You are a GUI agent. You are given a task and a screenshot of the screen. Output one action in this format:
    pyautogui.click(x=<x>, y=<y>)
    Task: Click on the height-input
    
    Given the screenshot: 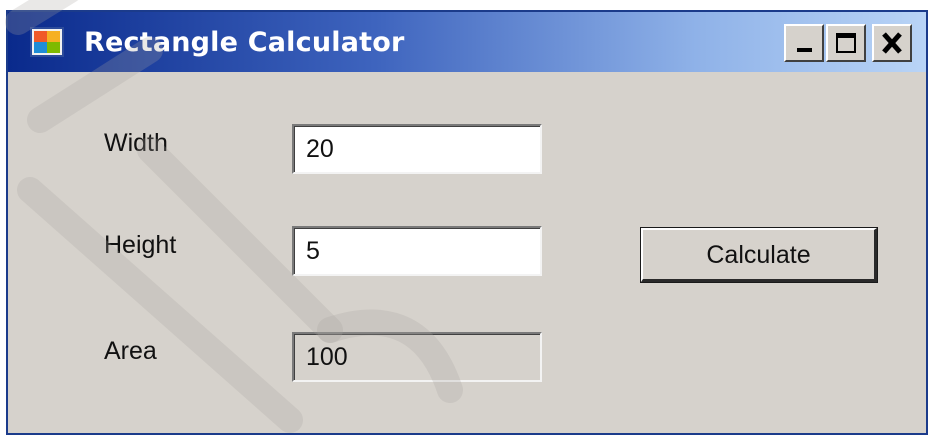 What is the action you would take?
    pyautogui.click(x=417, y=251)
    